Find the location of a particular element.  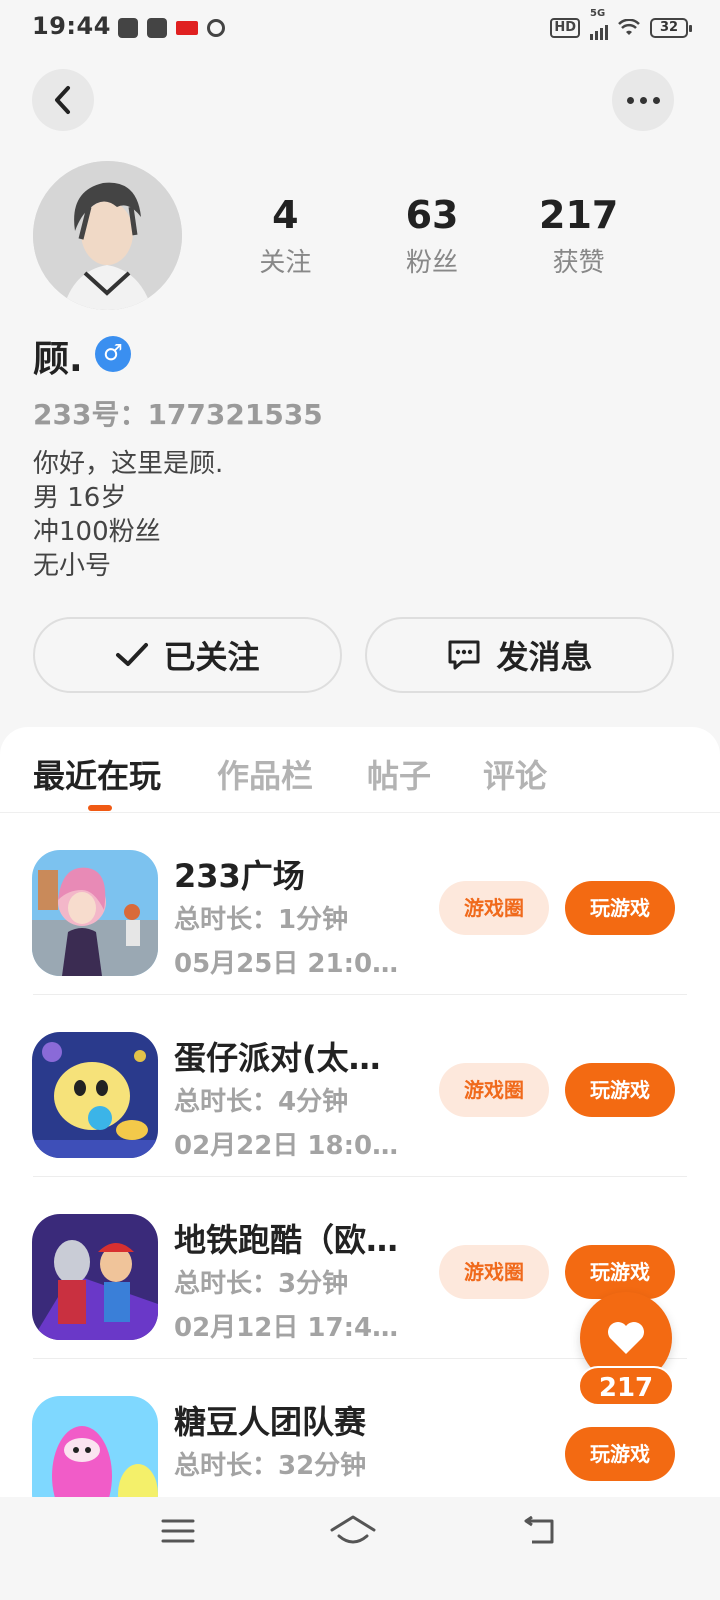

tab-comments: 评论 is located at coordinates (515, 774).